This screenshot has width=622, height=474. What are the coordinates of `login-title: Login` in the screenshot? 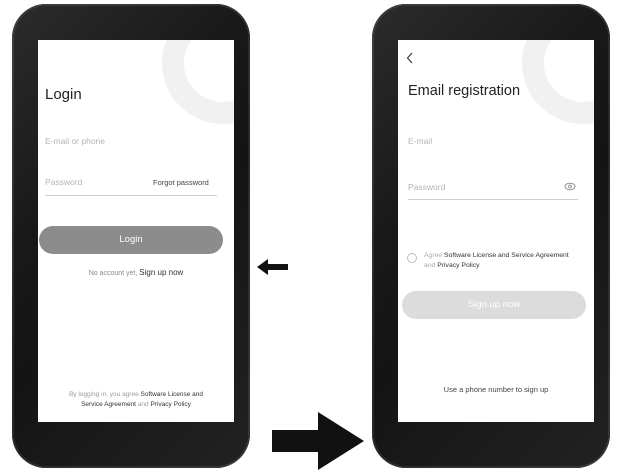 It's located at (63, 94).